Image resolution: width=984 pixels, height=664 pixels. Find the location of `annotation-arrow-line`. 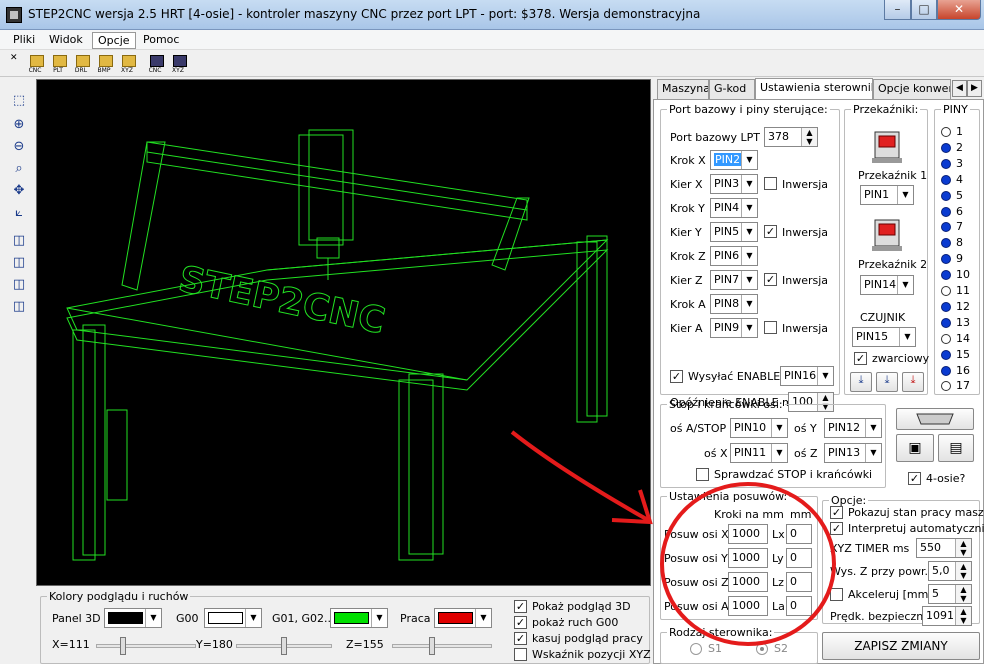

annotation-arrow-line is located at coordinates (579, 476).